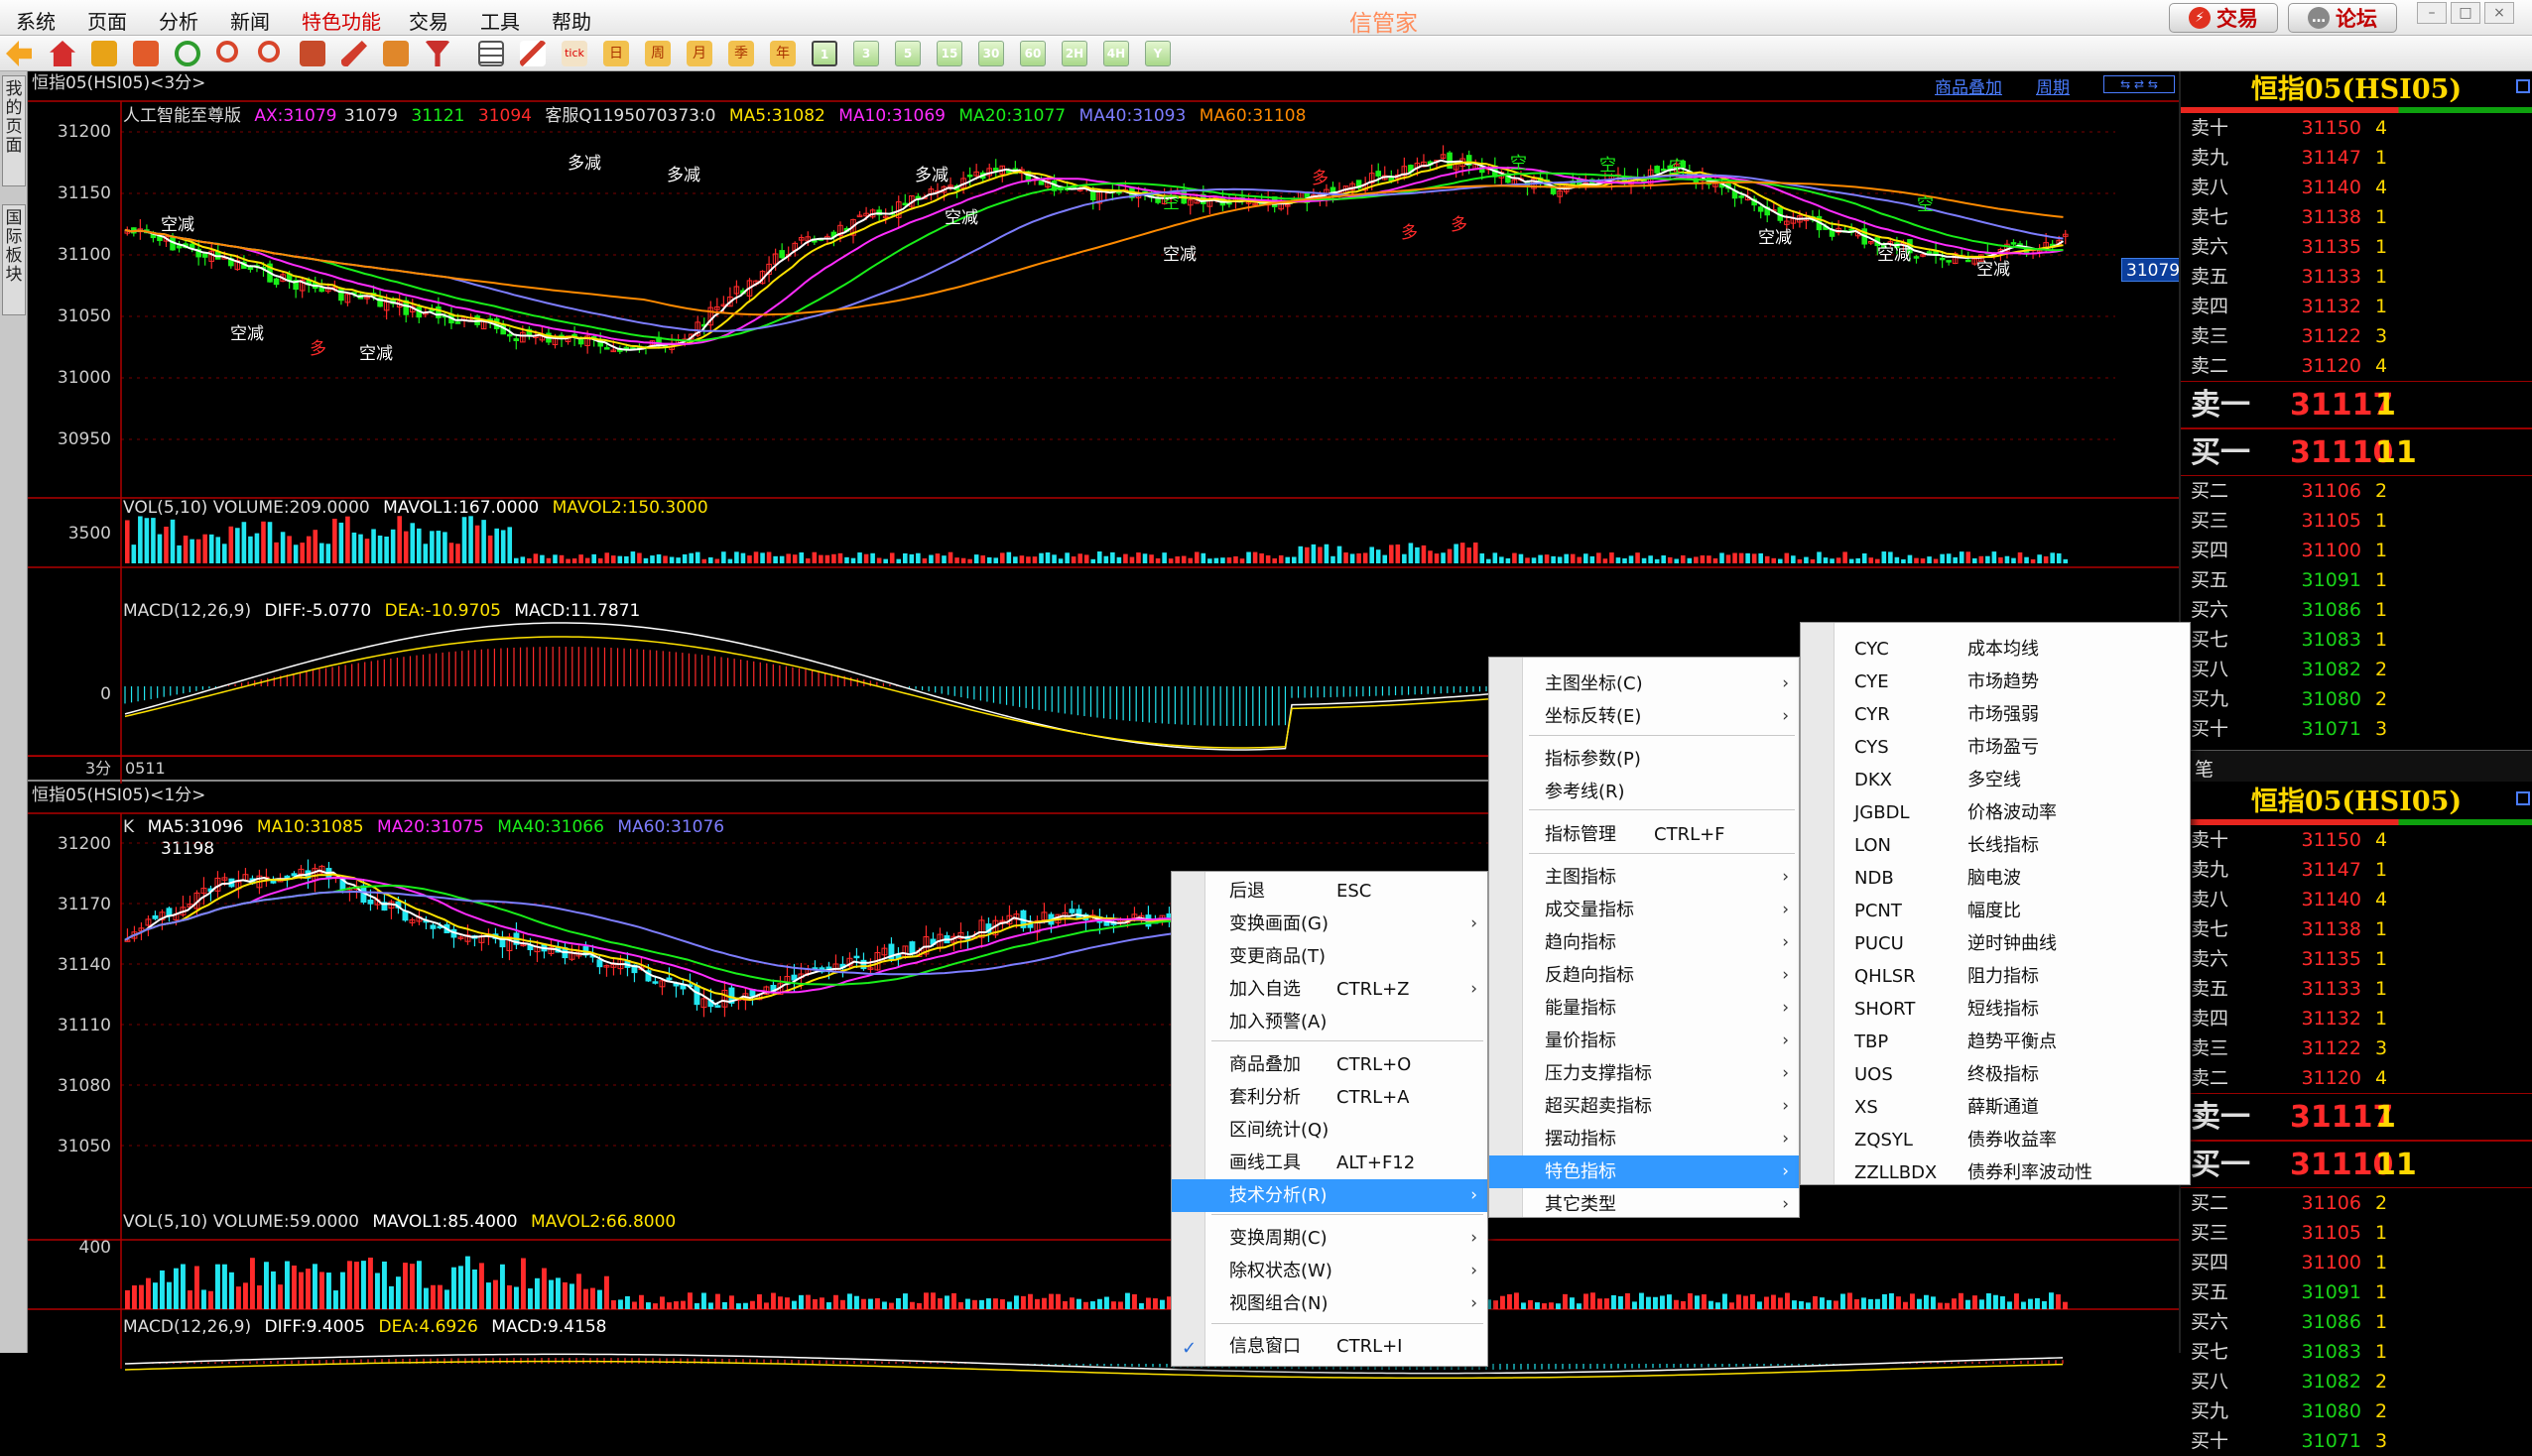 The height and width of the screenshot is (1456, 2532). I want to click on pencil-icon, so click(396, 53).